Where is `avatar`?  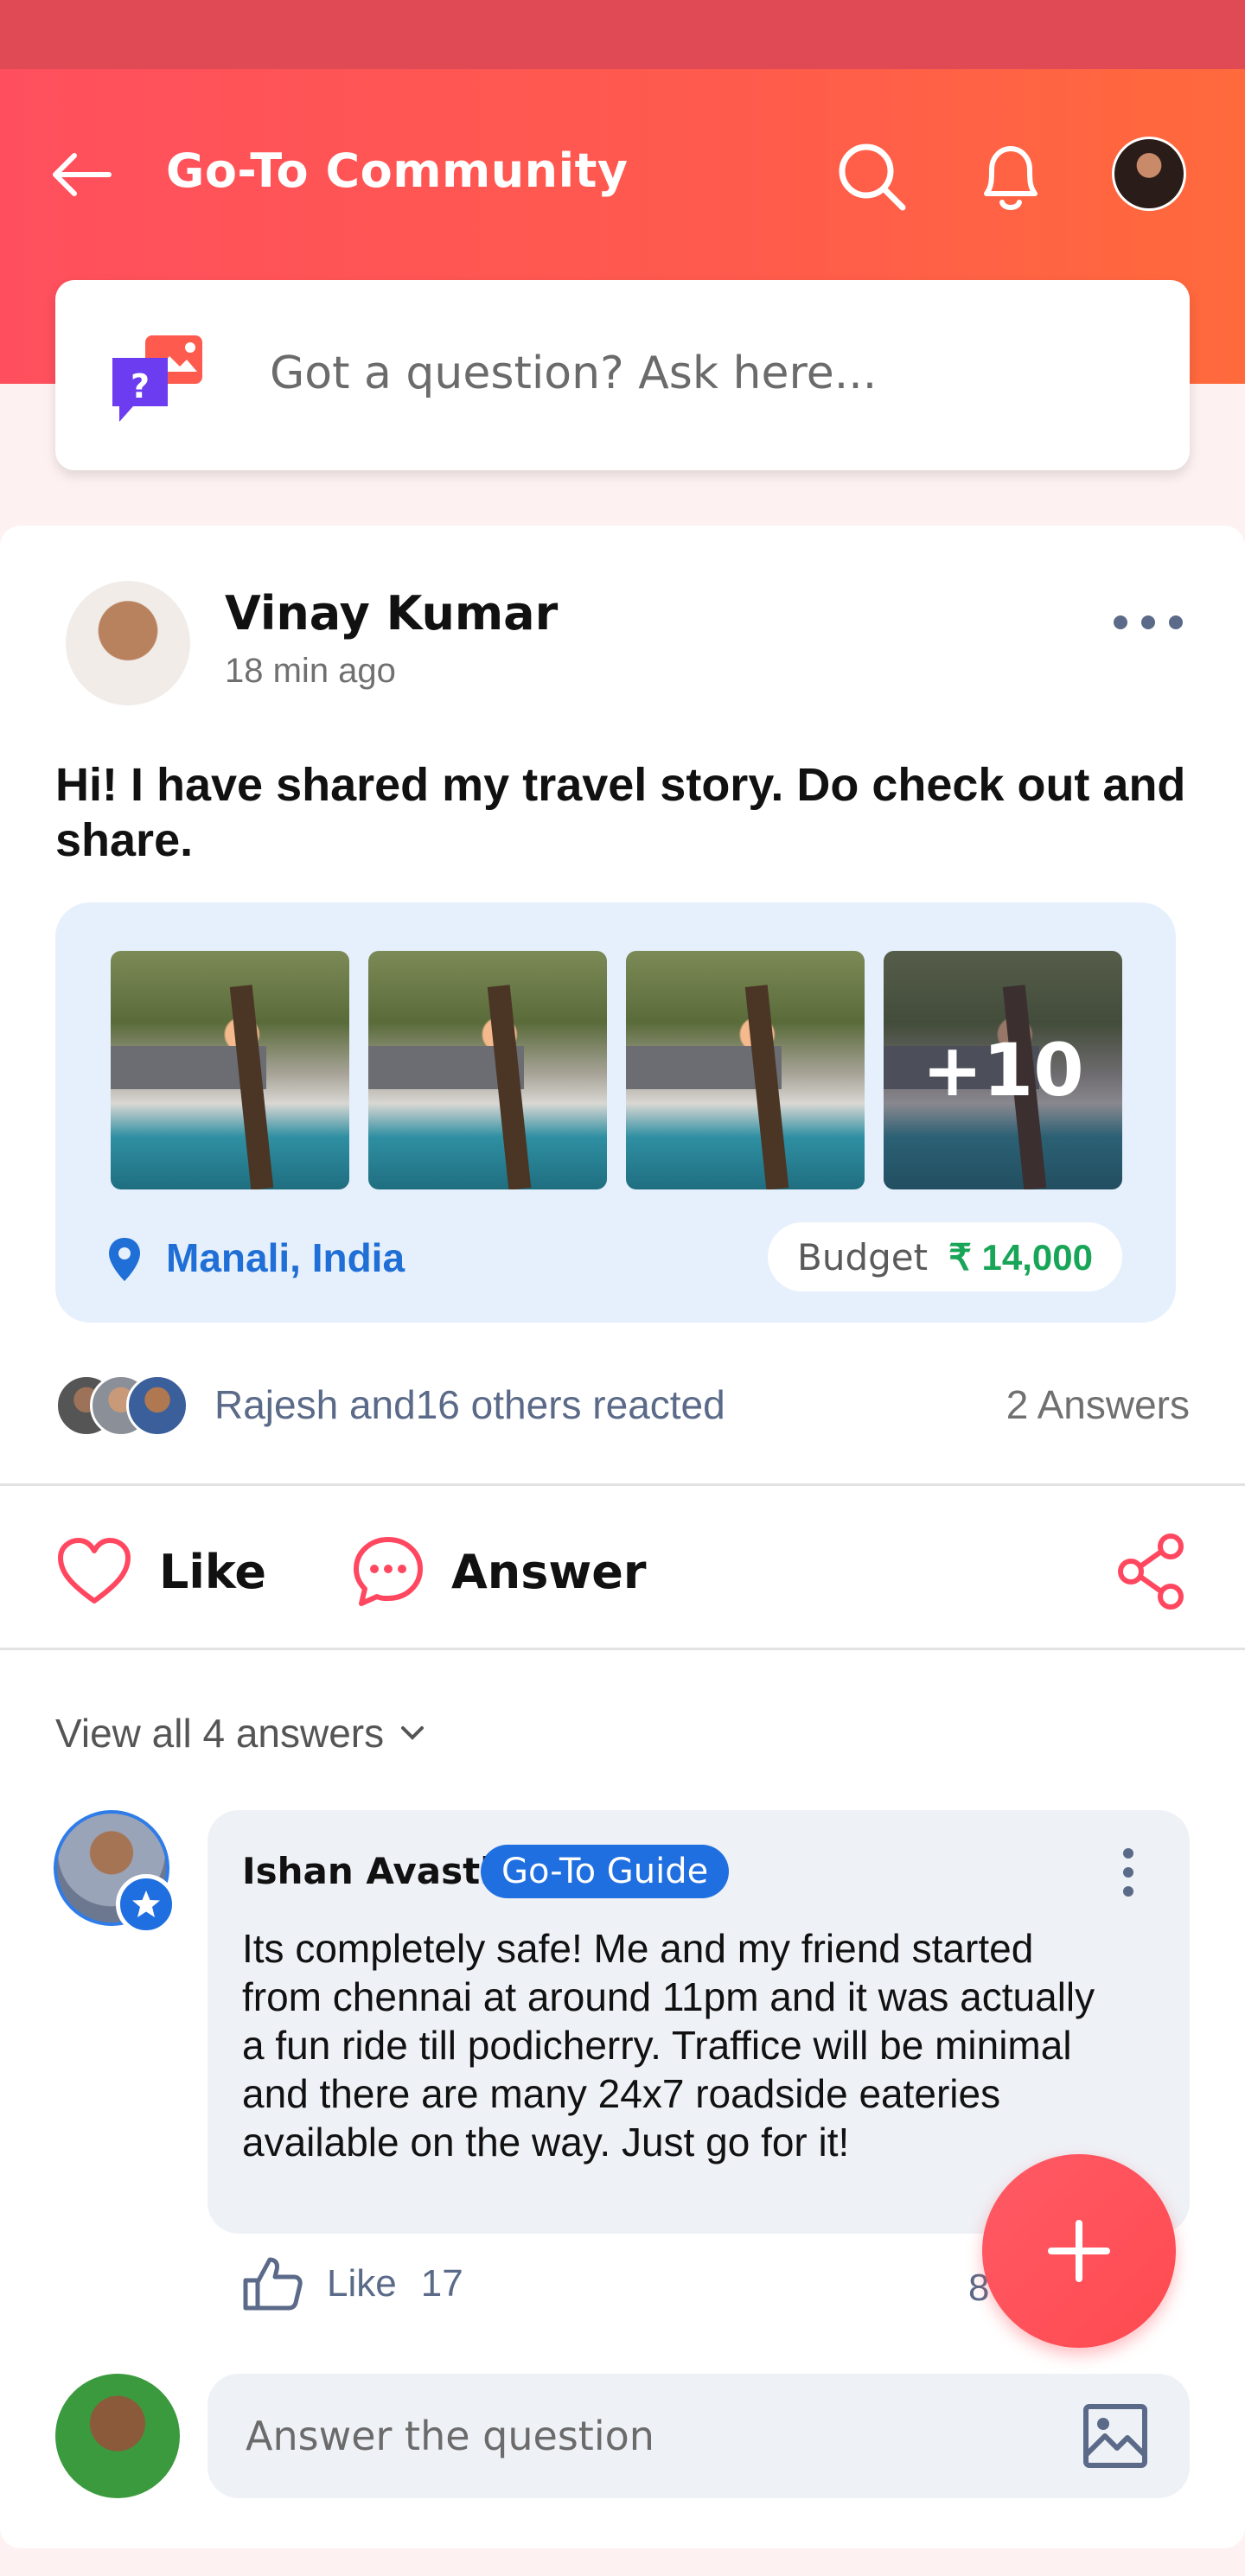
avatar is located at coordinates (157, 1405).